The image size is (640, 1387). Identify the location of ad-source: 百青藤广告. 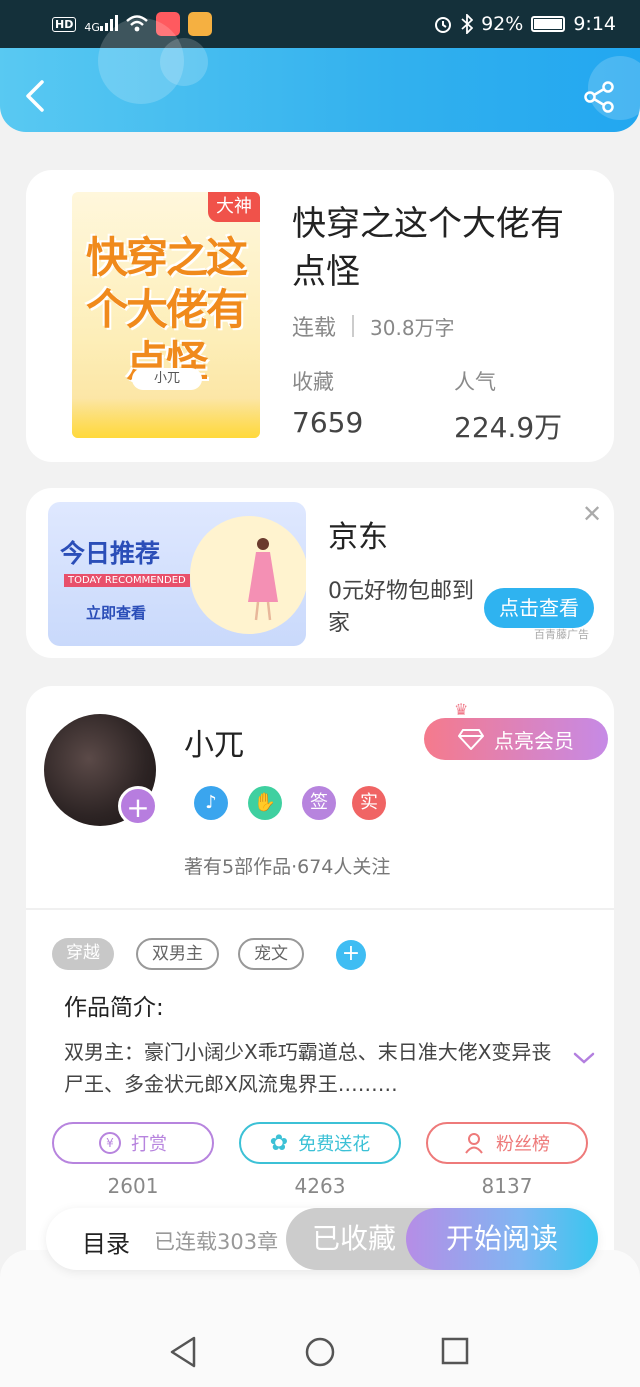
(561, 634).